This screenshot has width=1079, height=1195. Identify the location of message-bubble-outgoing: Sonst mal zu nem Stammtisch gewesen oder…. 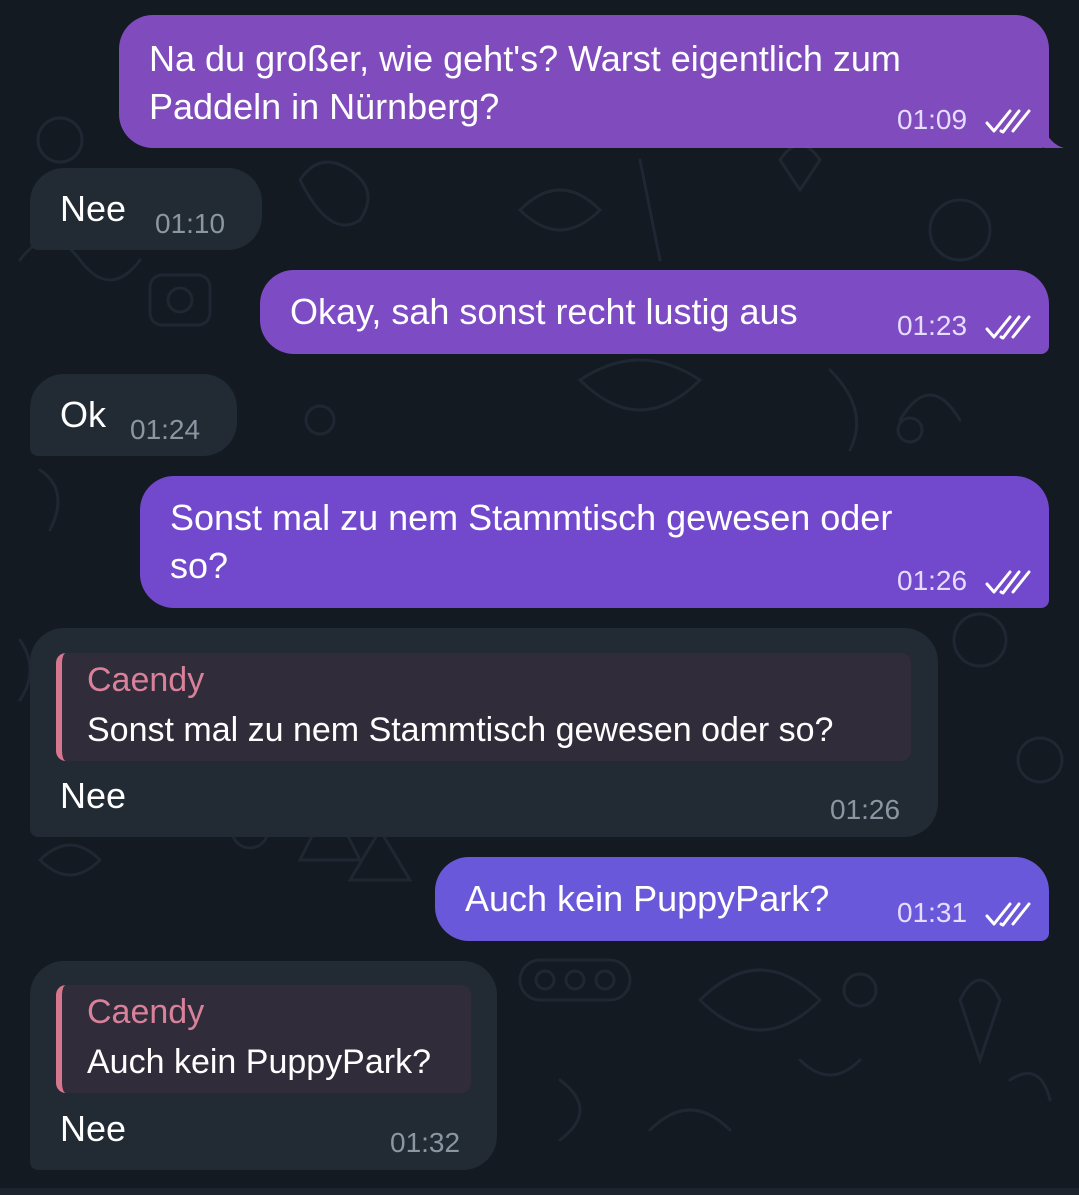
(594, 542).